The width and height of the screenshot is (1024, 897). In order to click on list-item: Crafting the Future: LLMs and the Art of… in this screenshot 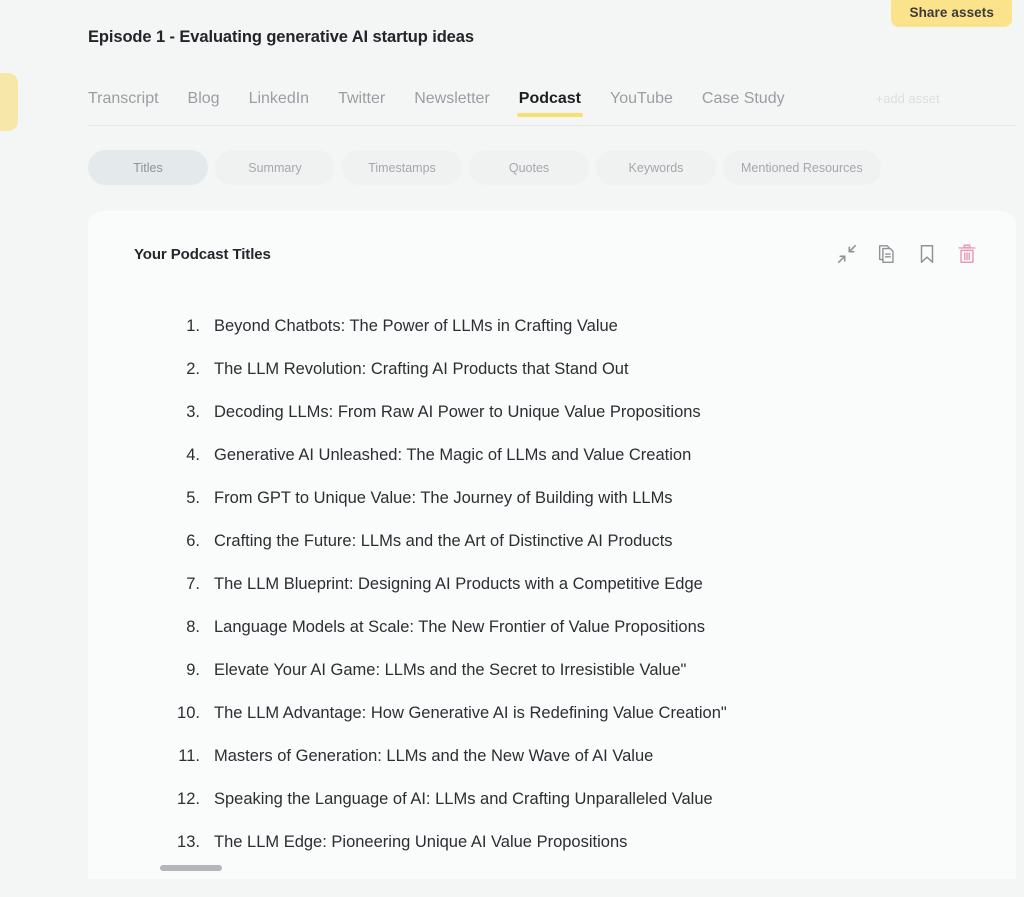, I will do `click(552, 541)`.